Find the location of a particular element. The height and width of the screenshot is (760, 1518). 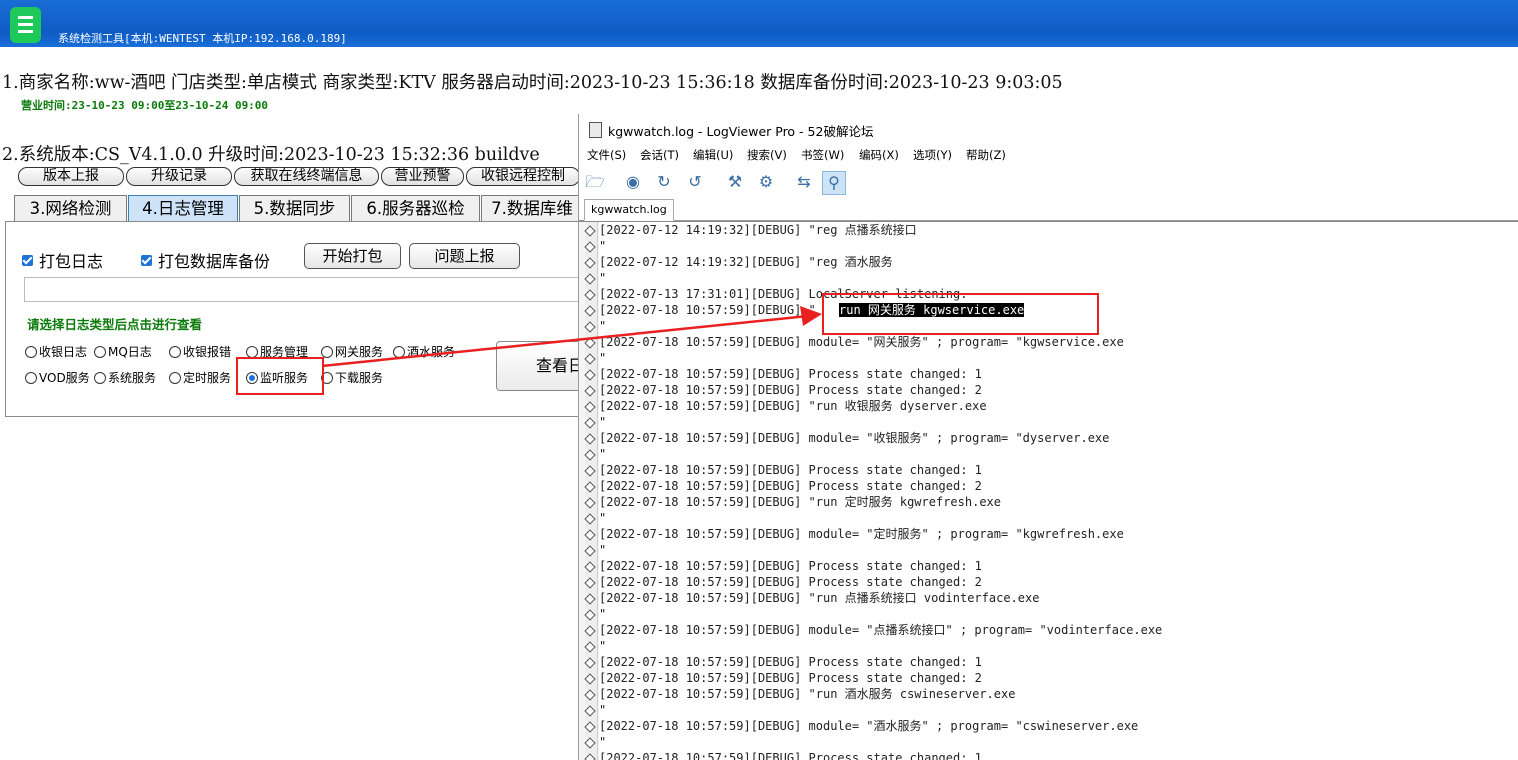

tab-database-maintenance: 7.数据库维 is located at coordinates (532, 208).